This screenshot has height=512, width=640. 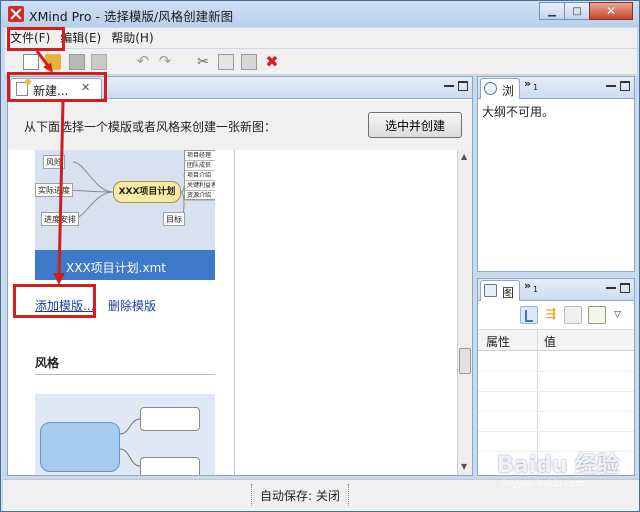 What do you see at coordinates (50, 167) in the screenshot?
I see `annotation-arrows` at bounding box center [50, 167].